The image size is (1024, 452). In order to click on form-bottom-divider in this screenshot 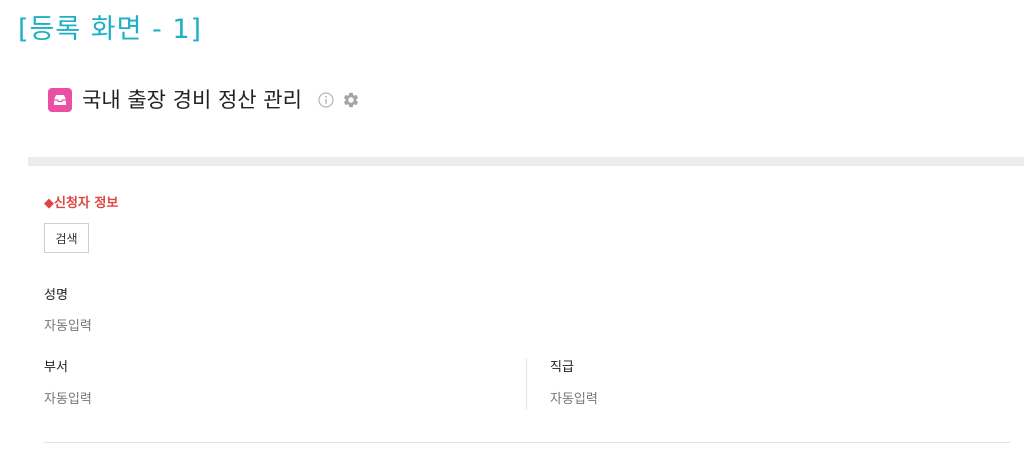, I will do `click(527, 442)`.